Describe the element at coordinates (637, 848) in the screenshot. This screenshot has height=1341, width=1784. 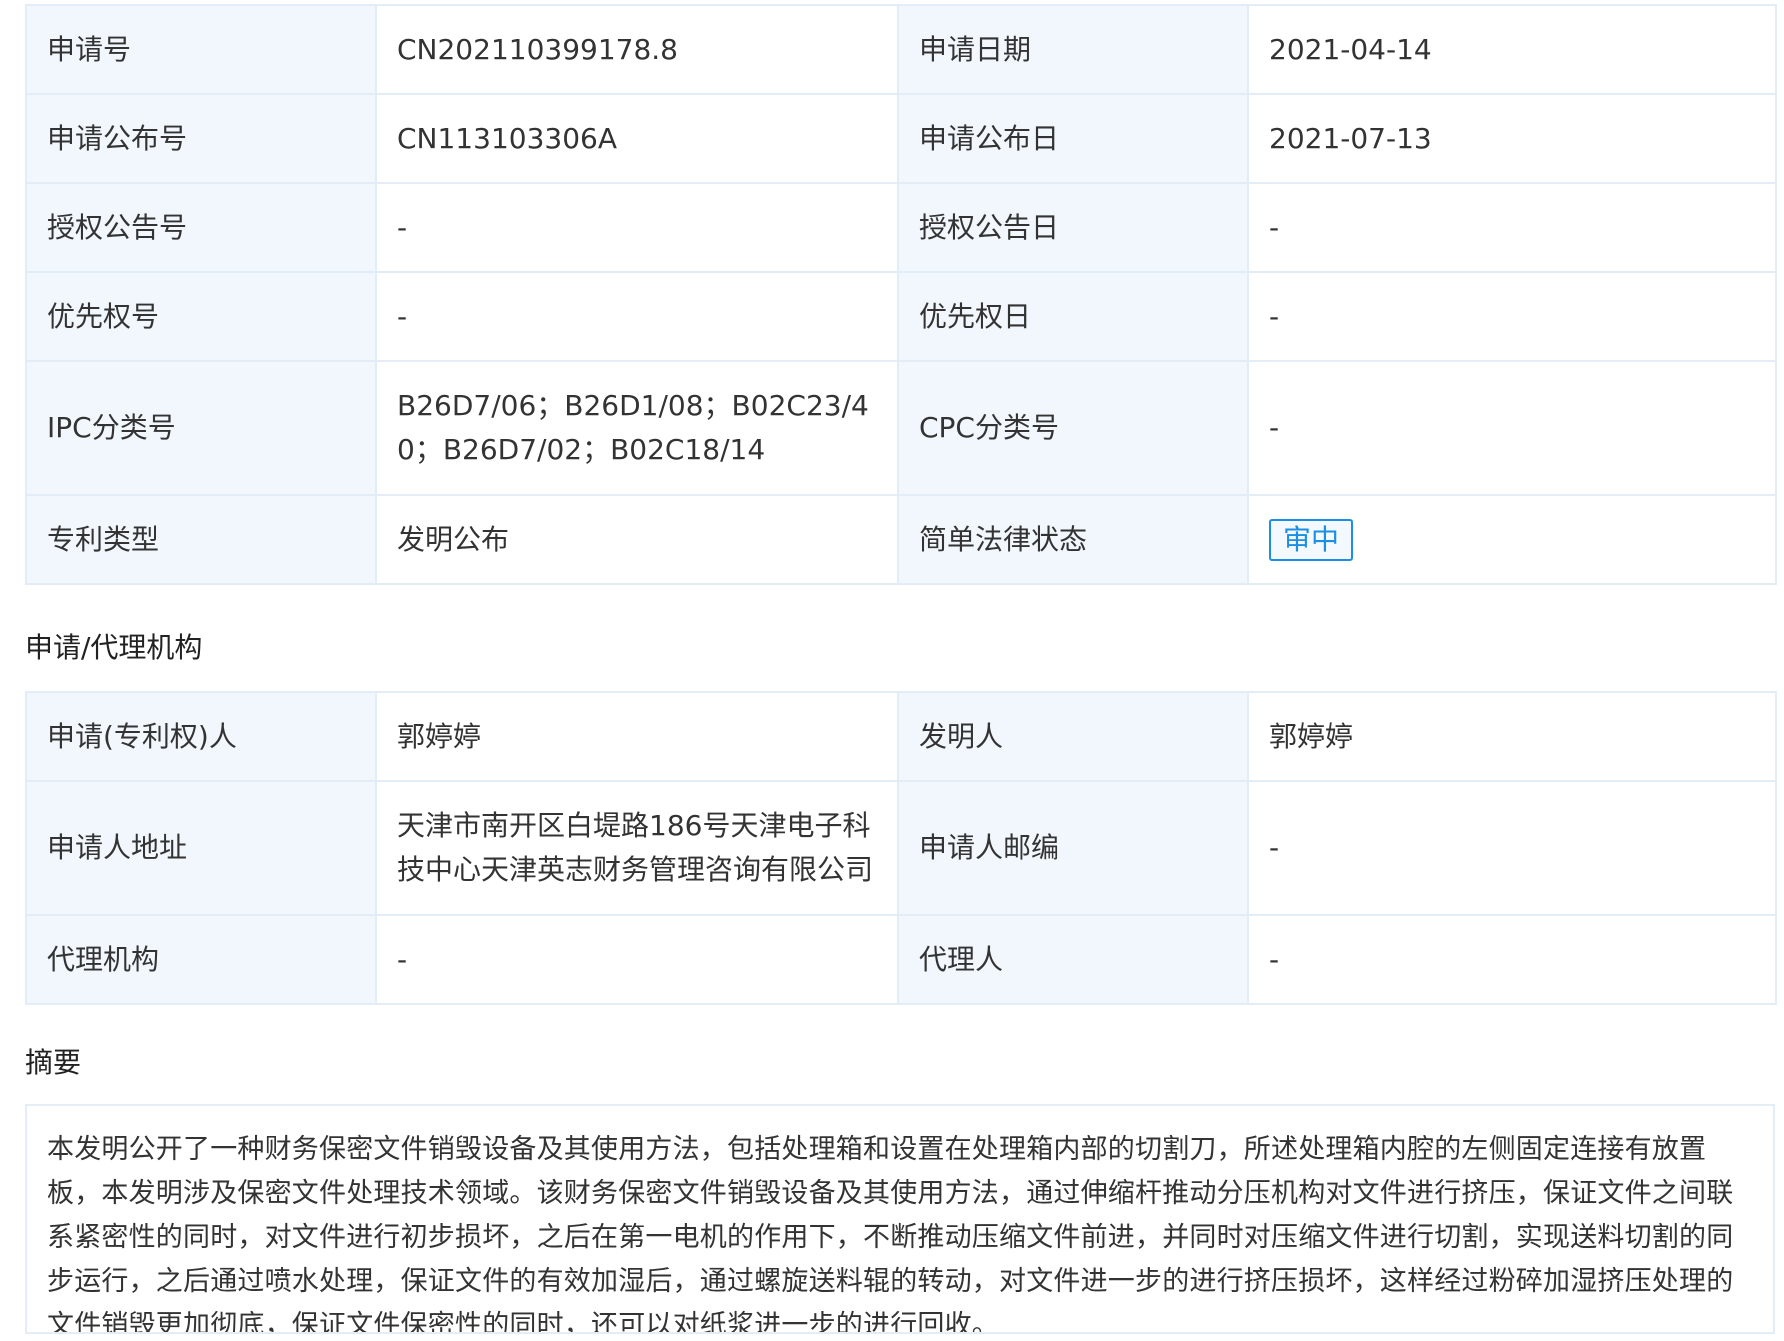
I see `applicant-address-value: 天津市南开区白堤路186号天津电子科技中心天津英志财务管理咨询有限公司` at that location.